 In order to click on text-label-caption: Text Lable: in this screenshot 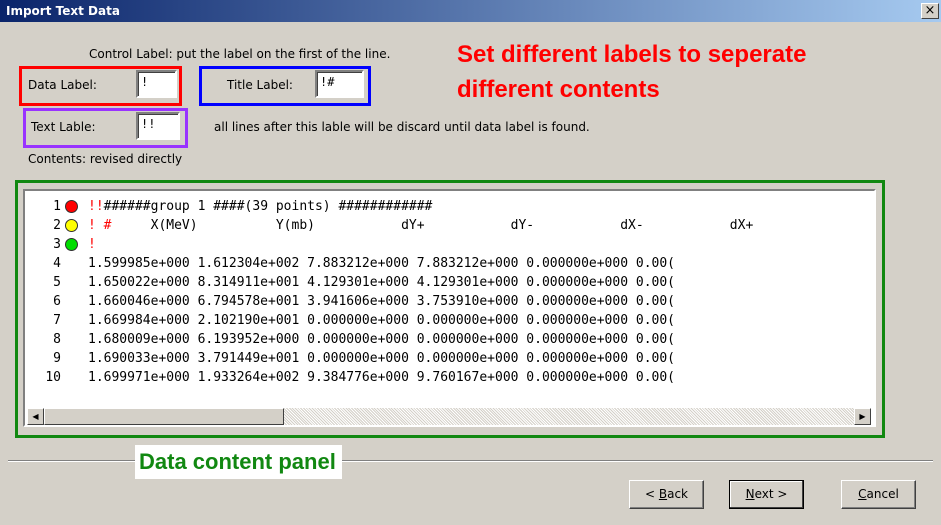, I will do `click(63, 127)`.